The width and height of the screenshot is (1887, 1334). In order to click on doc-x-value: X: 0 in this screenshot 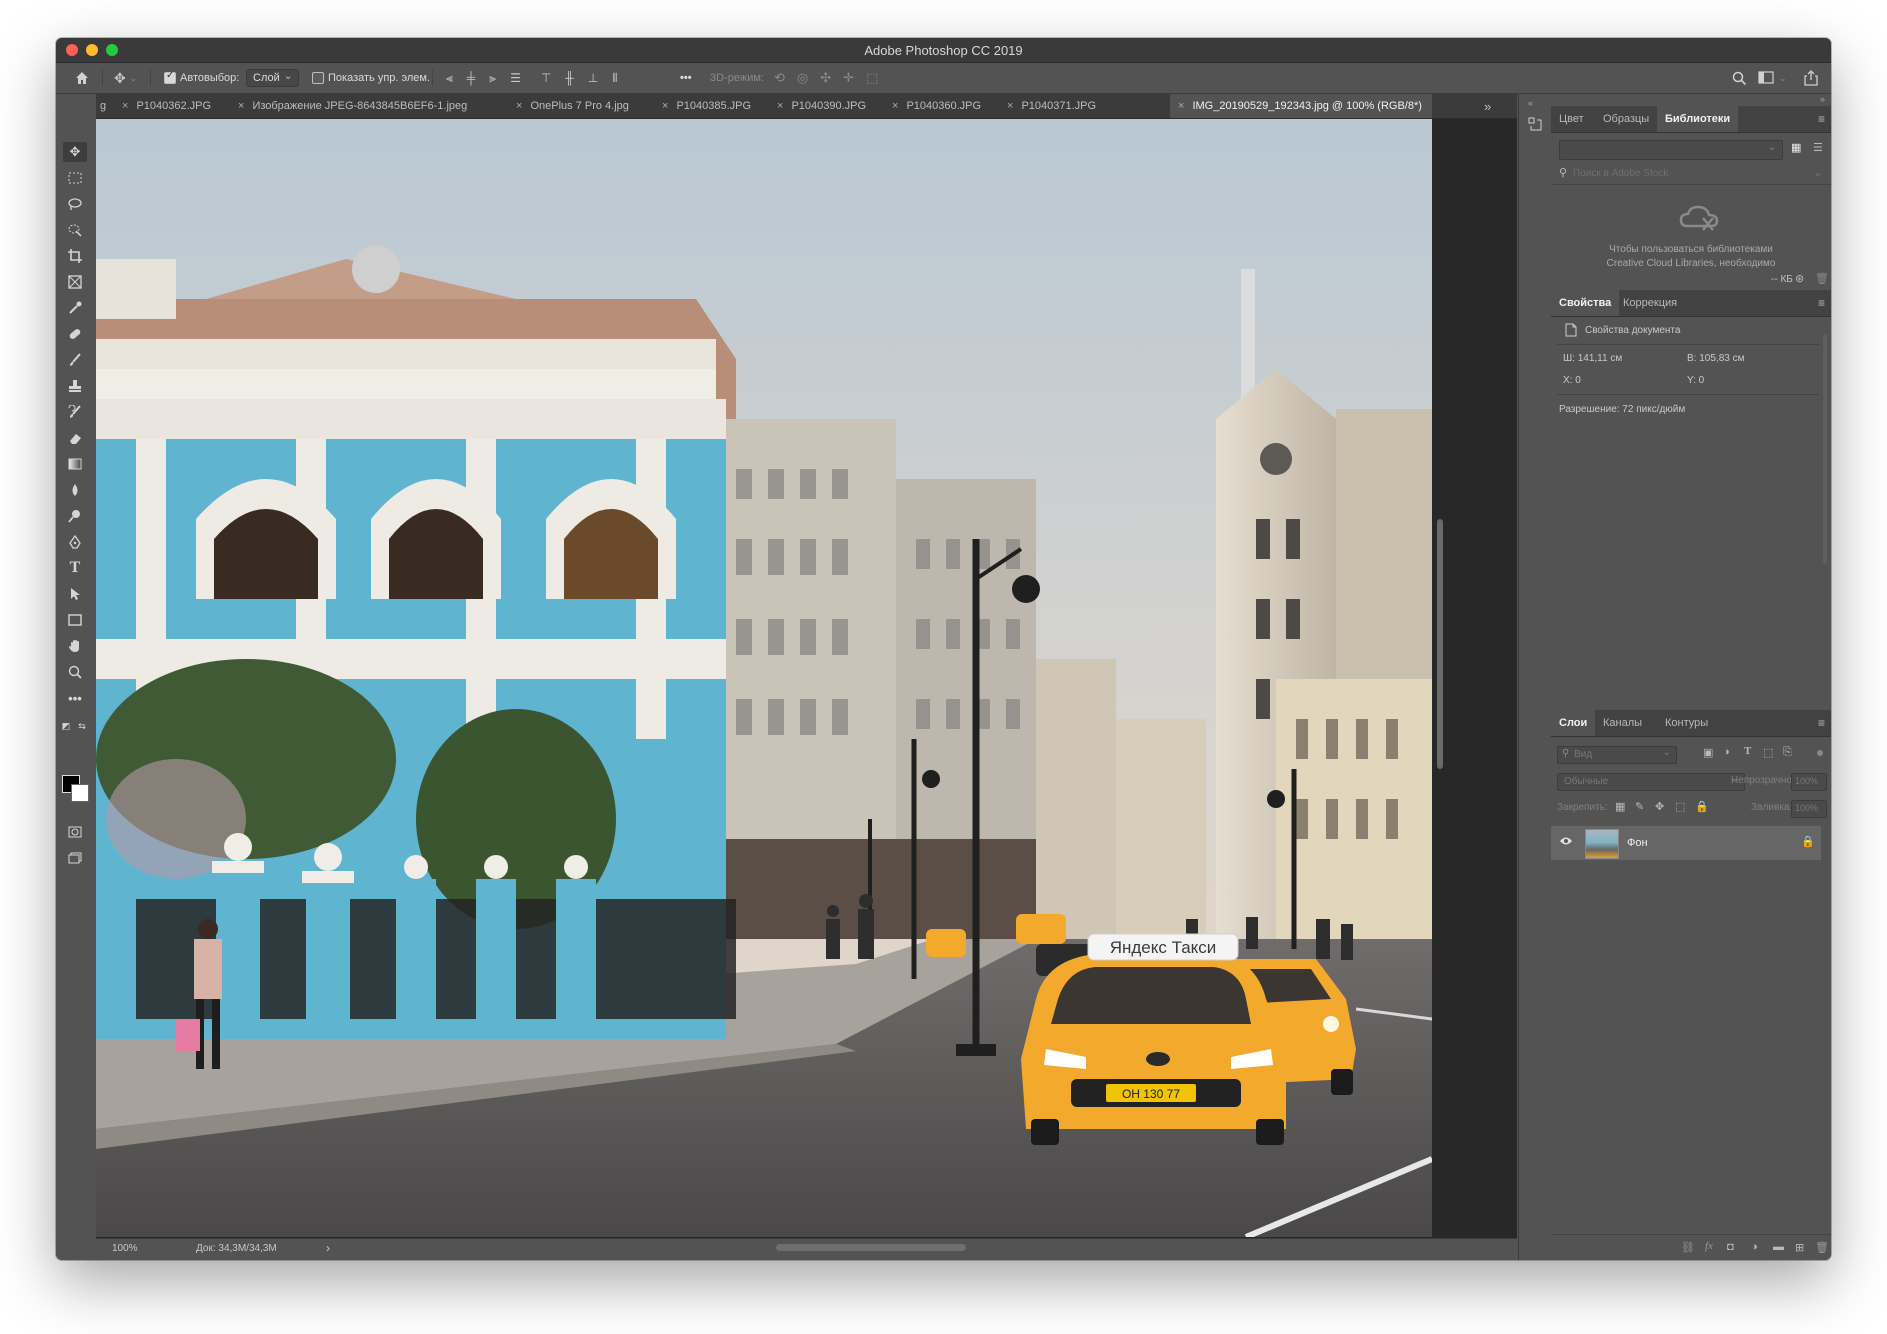, I will do `click(1572, 380)`.